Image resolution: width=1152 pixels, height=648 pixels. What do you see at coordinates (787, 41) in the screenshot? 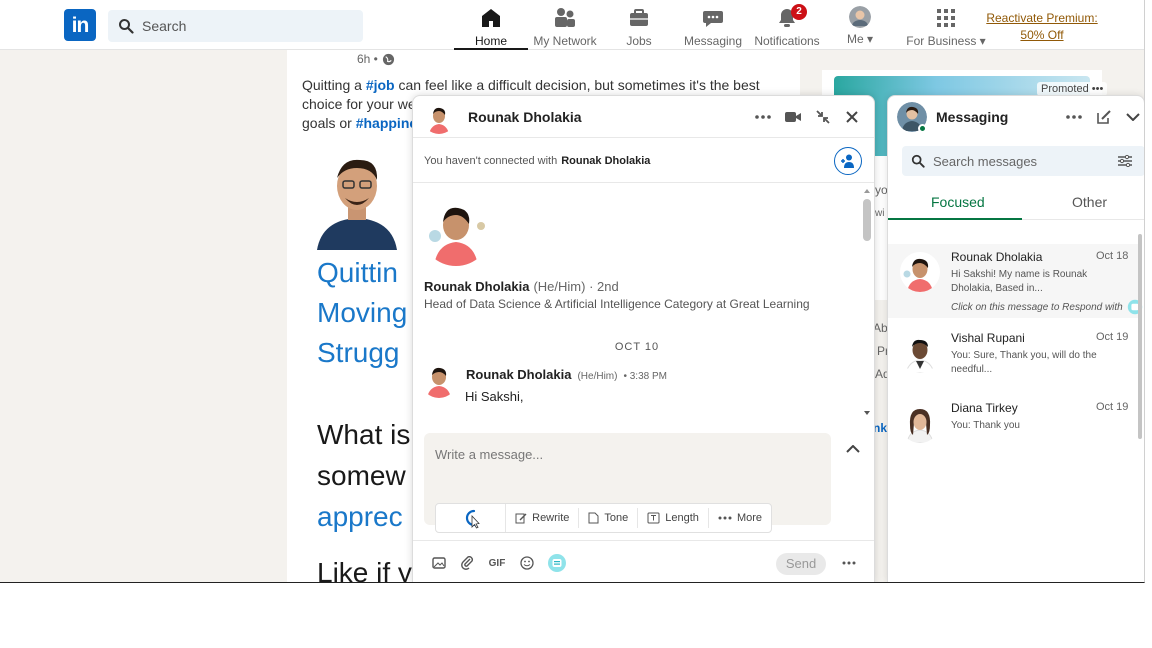
I see `nav-notifications-label: Notifications` at bounding box center [787, 41].